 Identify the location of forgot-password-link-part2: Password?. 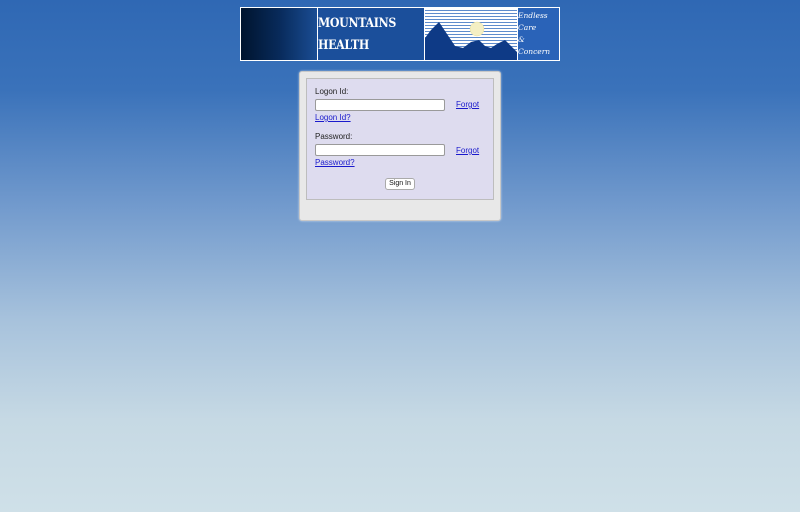
(335, 162).